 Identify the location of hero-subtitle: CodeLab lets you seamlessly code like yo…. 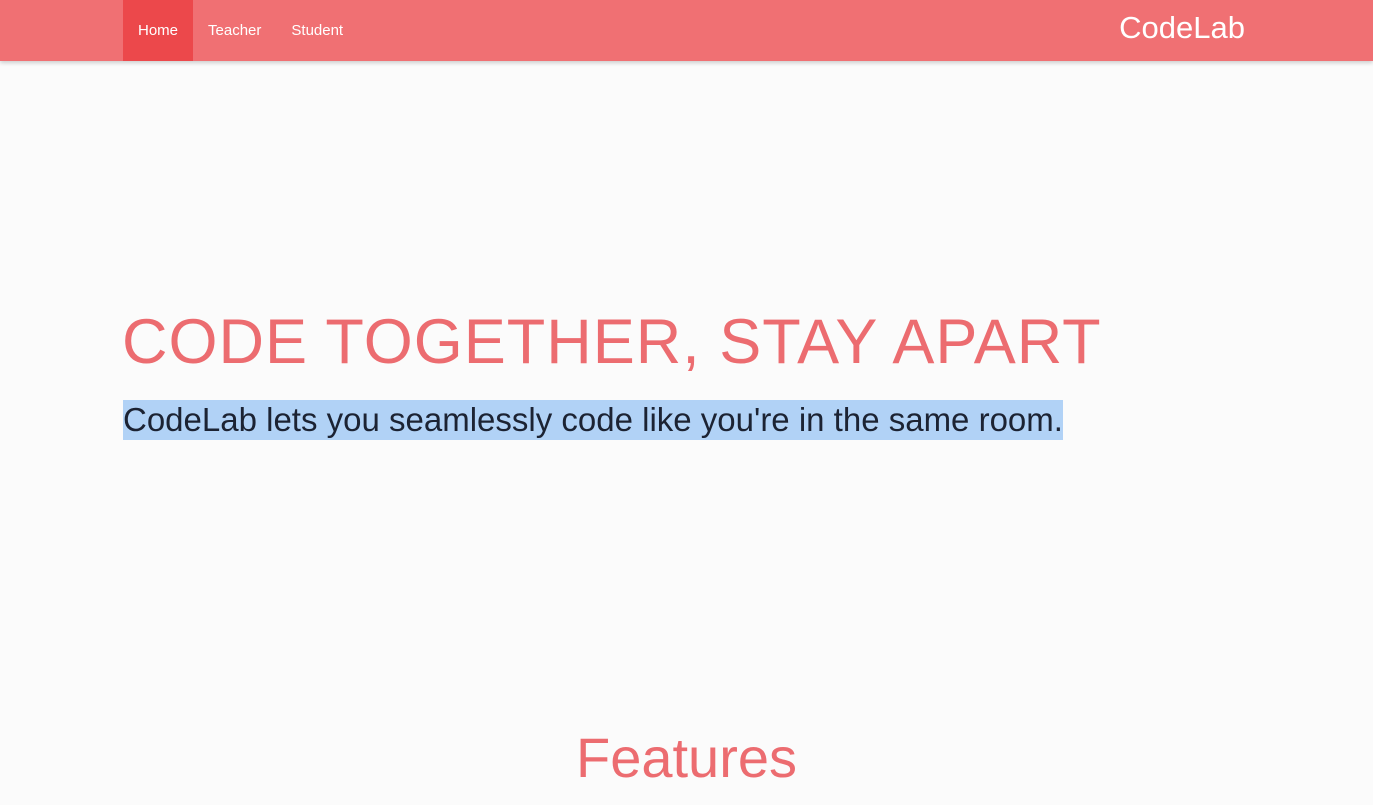
(593, 420).